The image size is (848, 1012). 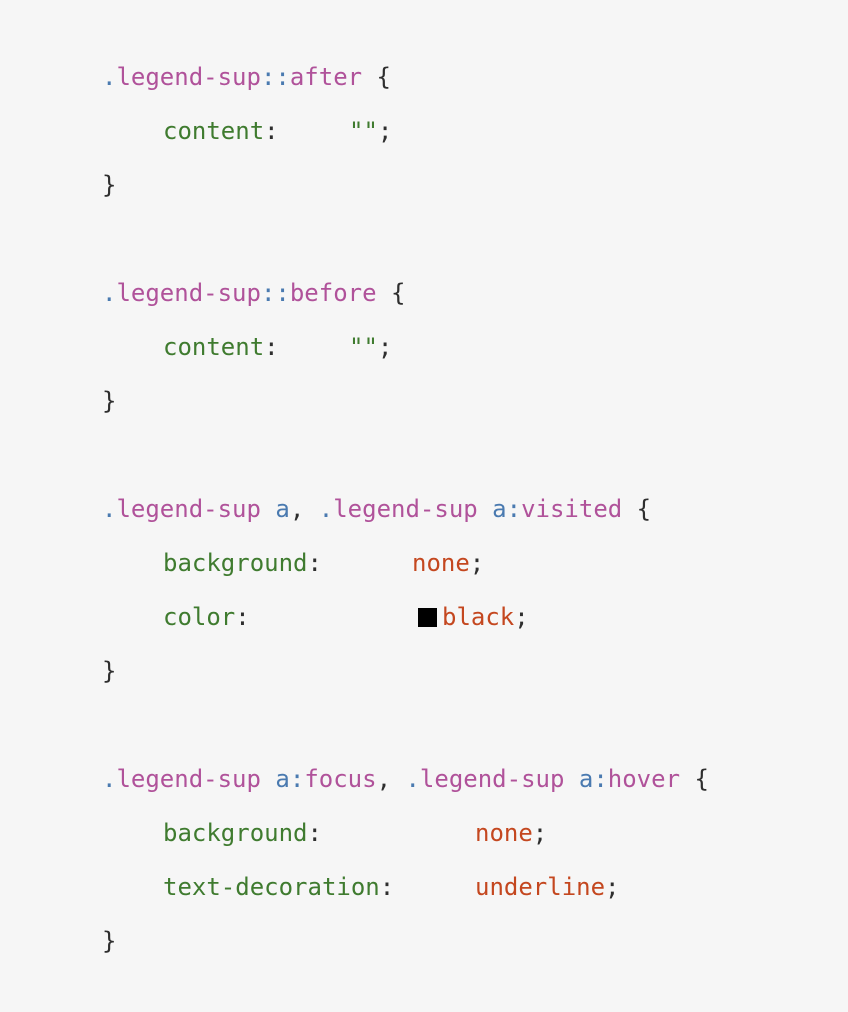 I want to click on rule-2-declaration-1-value: "";, so click(x=370, y=347).